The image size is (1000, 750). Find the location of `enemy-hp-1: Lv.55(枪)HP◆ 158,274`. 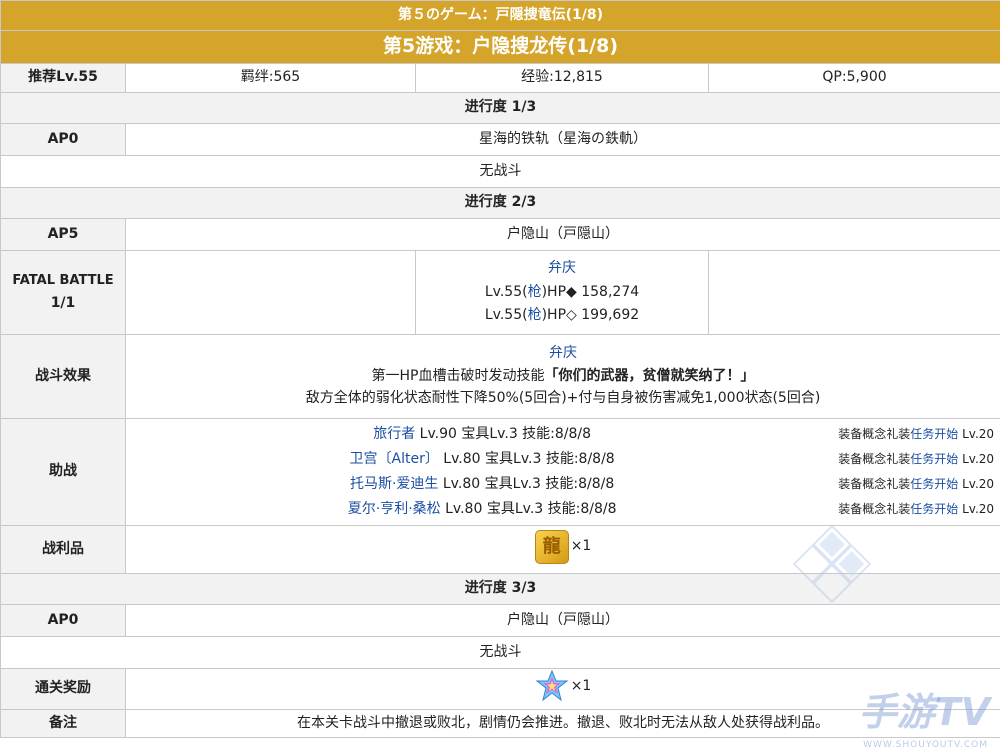

enemy-hp-1: Lv.55(枪)HP◆ 158,274 is located at coordinates (562, 293).